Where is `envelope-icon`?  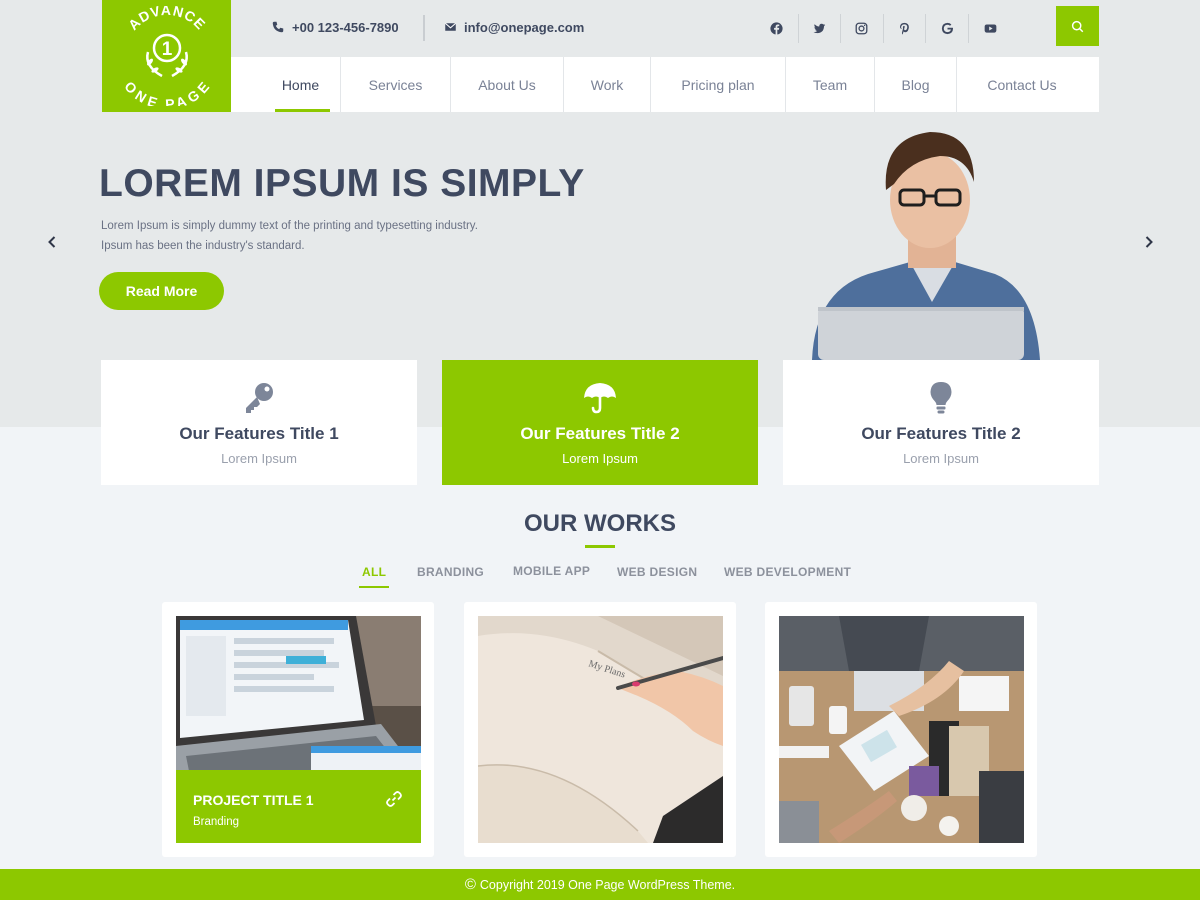
envelope-icon is located at coordinates (450, 27).